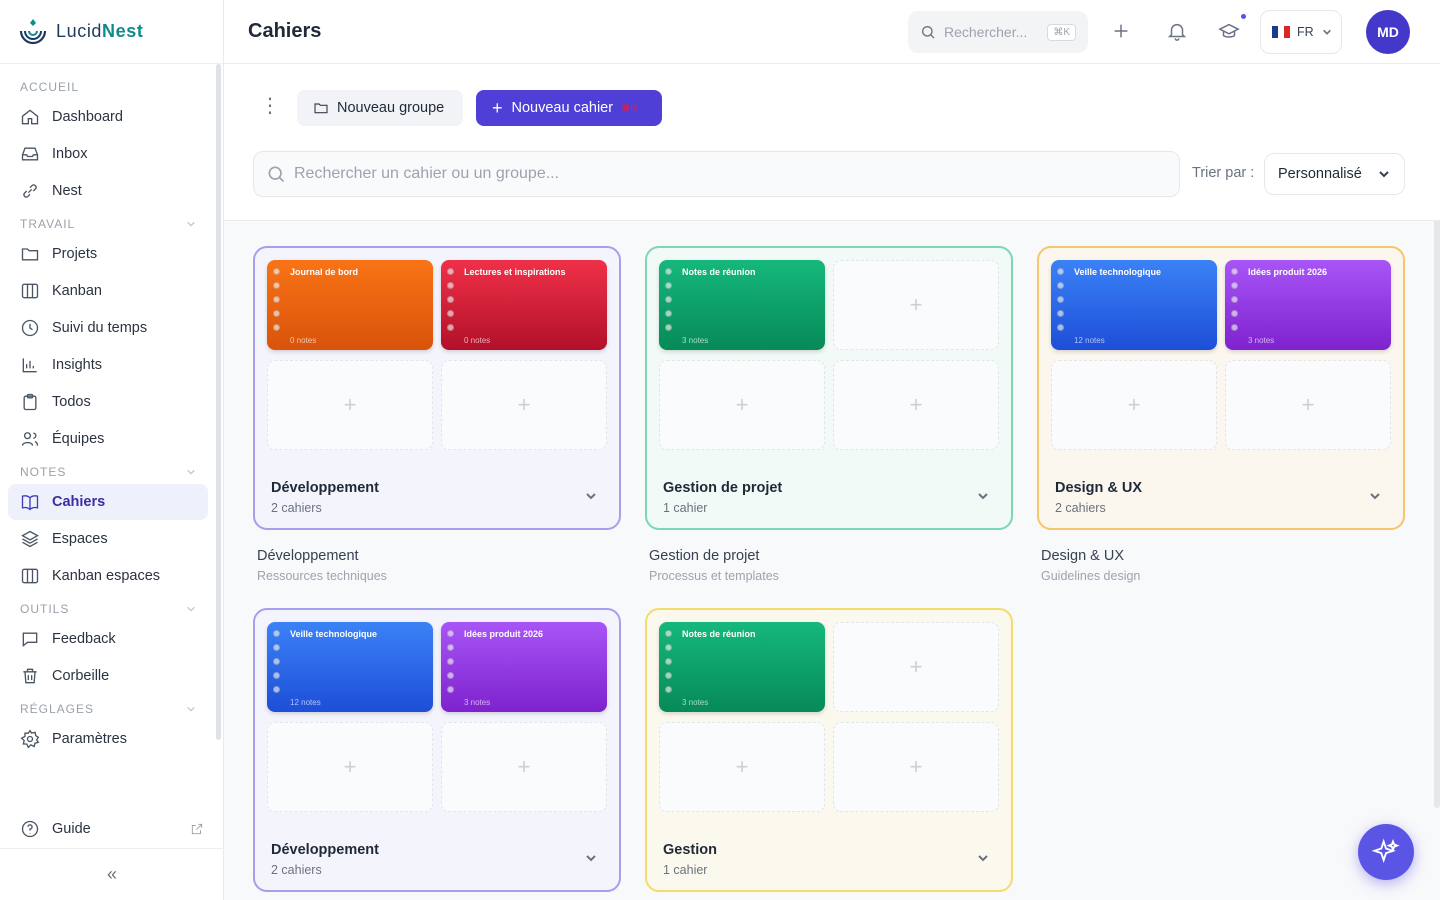 The image size is (1440, 900). I want to click on sidebar-item-todos: Todos, so click(108, 402).